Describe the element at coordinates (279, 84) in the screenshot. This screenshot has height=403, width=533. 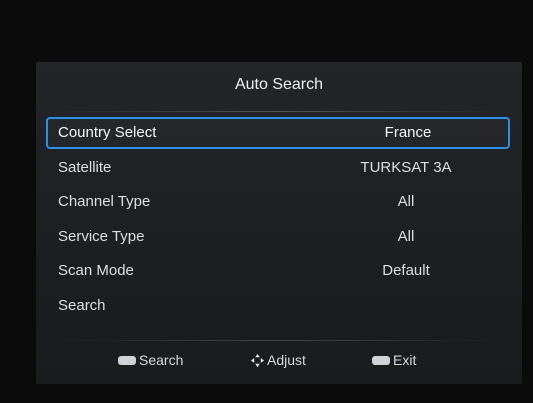
I see `dialog-title: Auto Search` at that location.